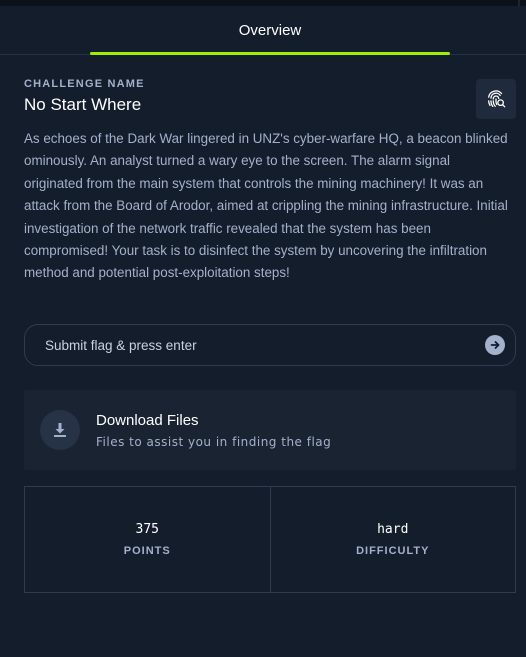  I want to click on download-icon, so click(60, 430).